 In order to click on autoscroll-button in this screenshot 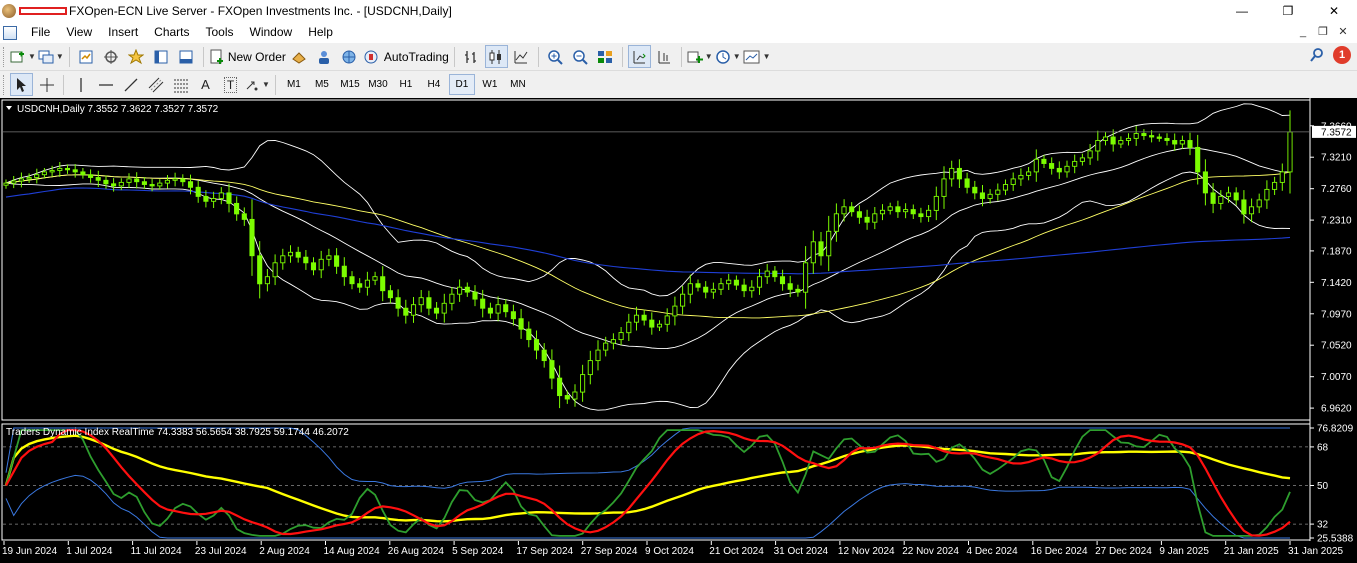, I will do `click(639, 56)`.